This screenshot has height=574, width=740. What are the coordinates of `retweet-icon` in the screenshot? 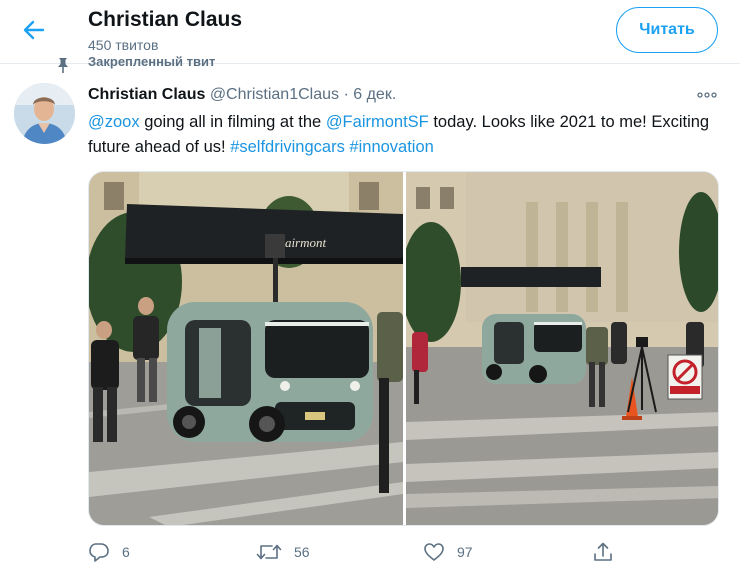 It's located at (269, 552).